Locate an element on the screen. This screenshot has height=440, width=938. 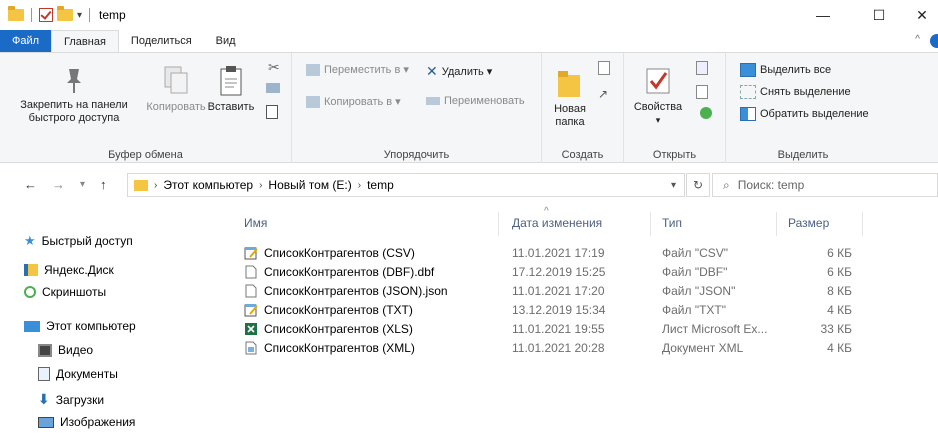
group-label: Выделить is located at coordinates (803, 155).